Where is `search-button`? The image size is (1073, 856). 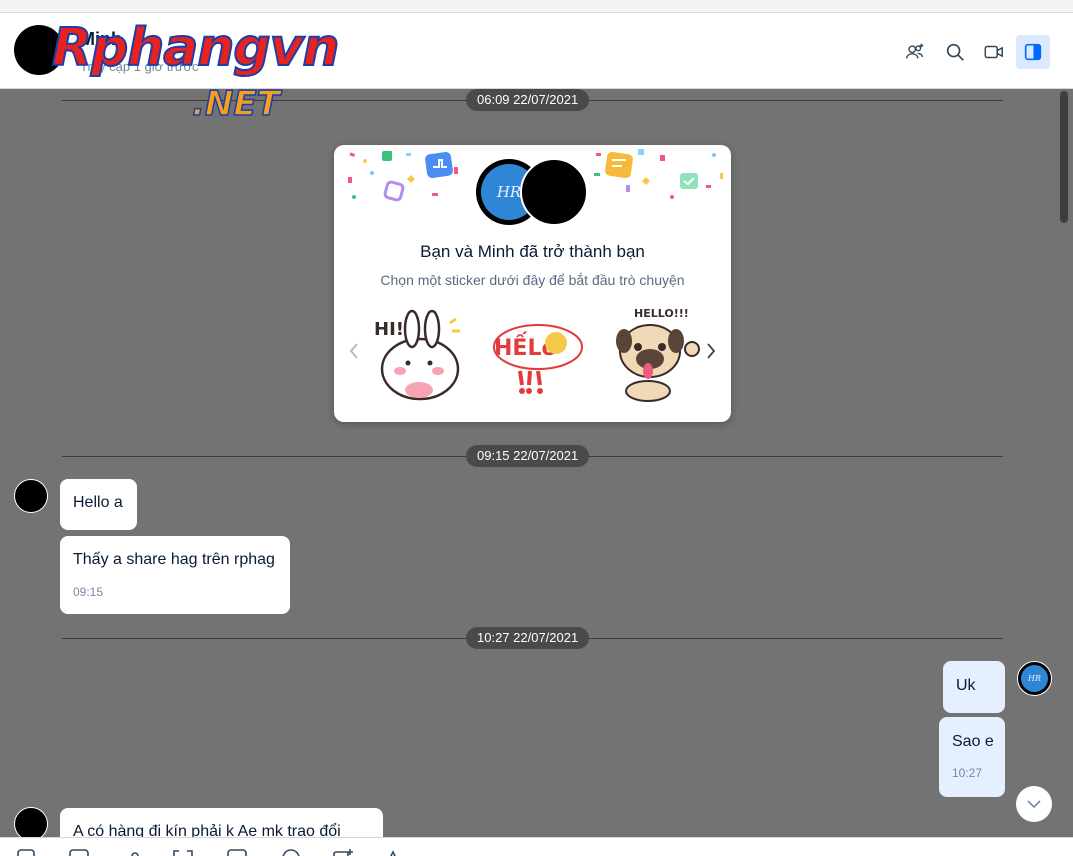
search-button is located at coordinates (955, 52).